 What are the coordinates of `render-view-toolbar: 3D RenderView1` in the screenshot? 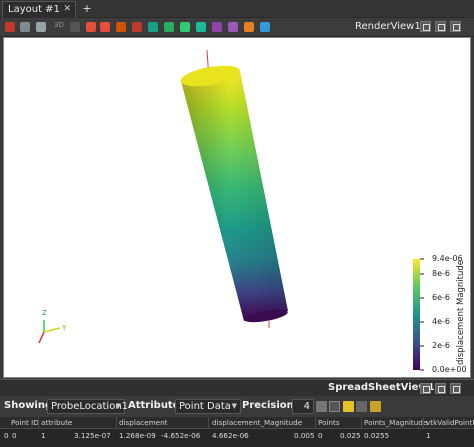 It's located at (237, 27).